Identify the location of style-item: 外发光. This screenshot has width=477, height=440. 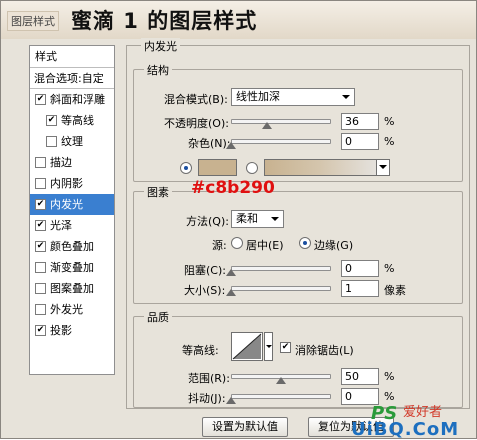
(72, 309).